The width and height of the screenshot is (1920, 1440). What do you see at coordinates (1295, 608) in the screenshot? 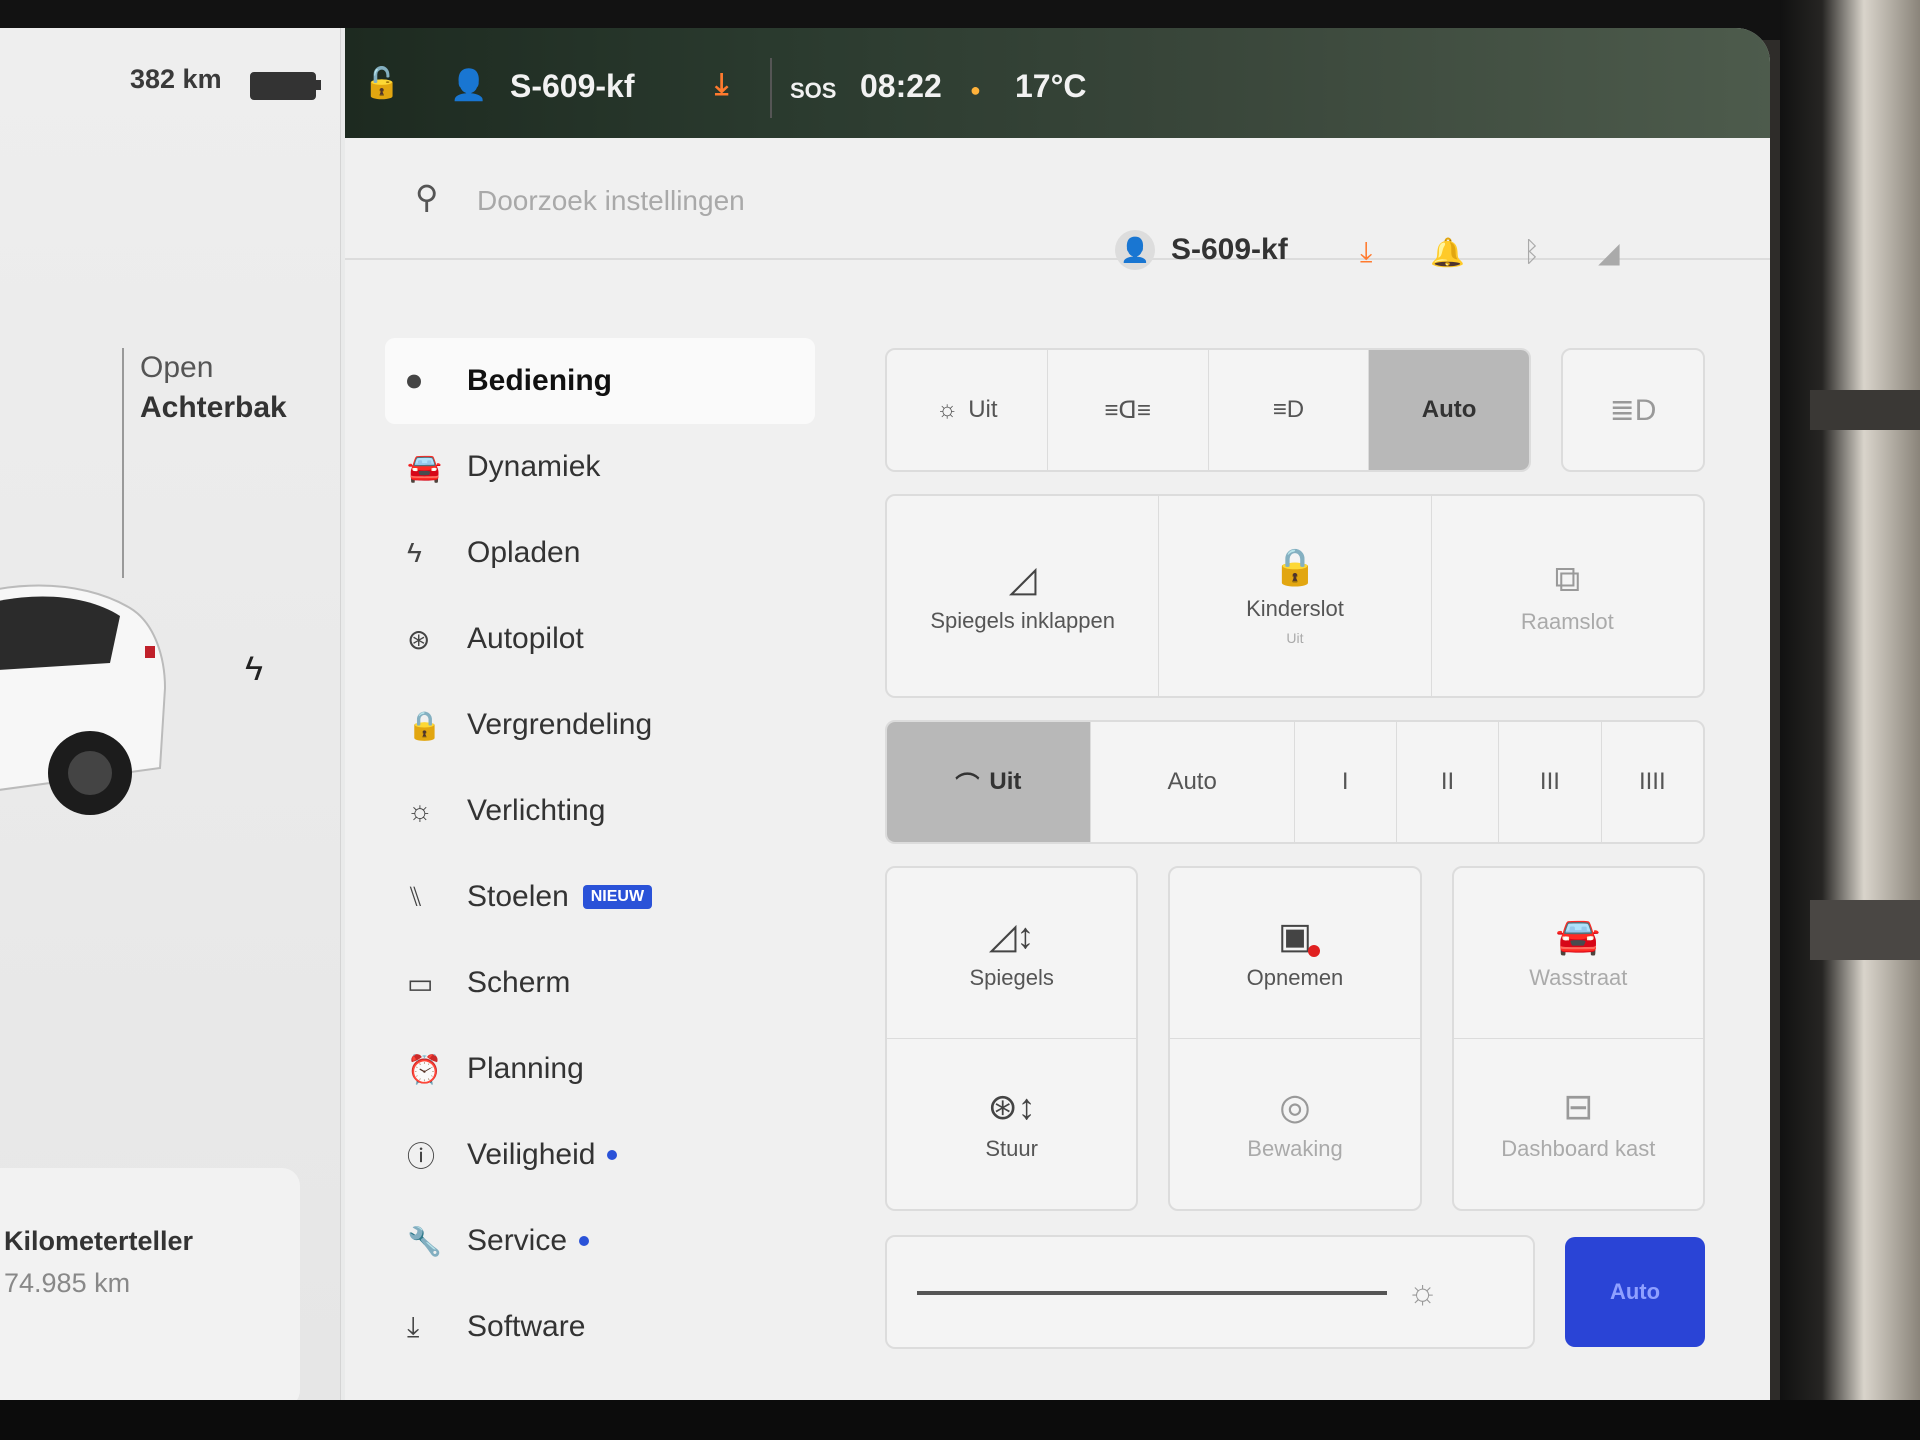
I see `child-lock-label: Kinderslot` at bounding box center [1295, 608].